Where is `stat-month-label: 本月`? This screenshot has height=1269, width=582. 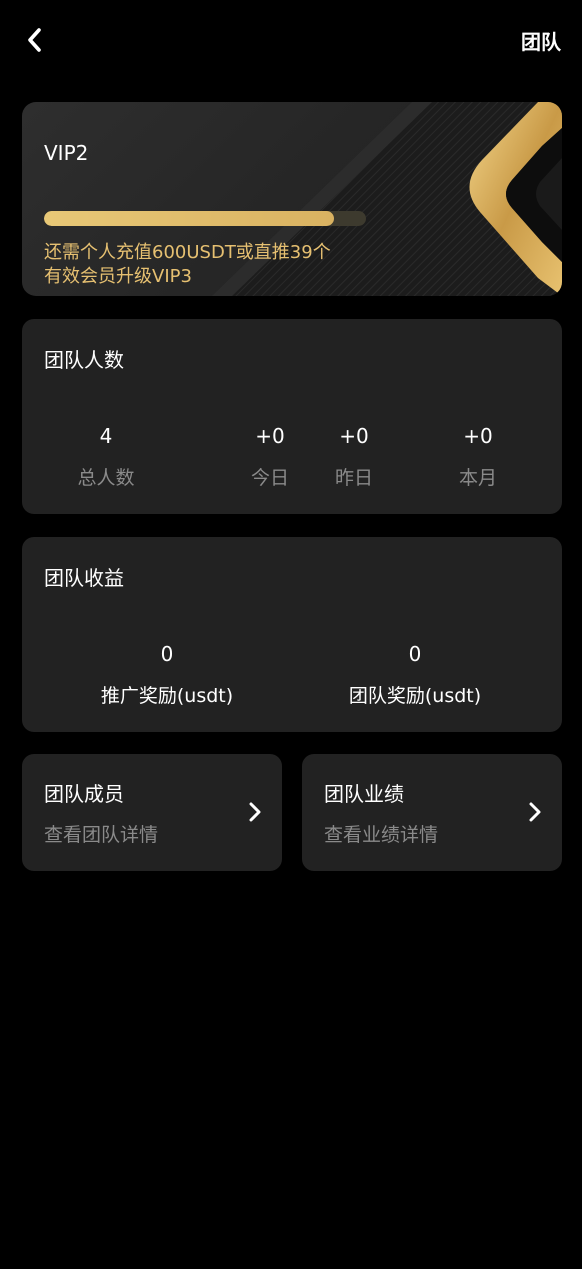 stat-month-label: 本月 is located at coordinates (477, 478).